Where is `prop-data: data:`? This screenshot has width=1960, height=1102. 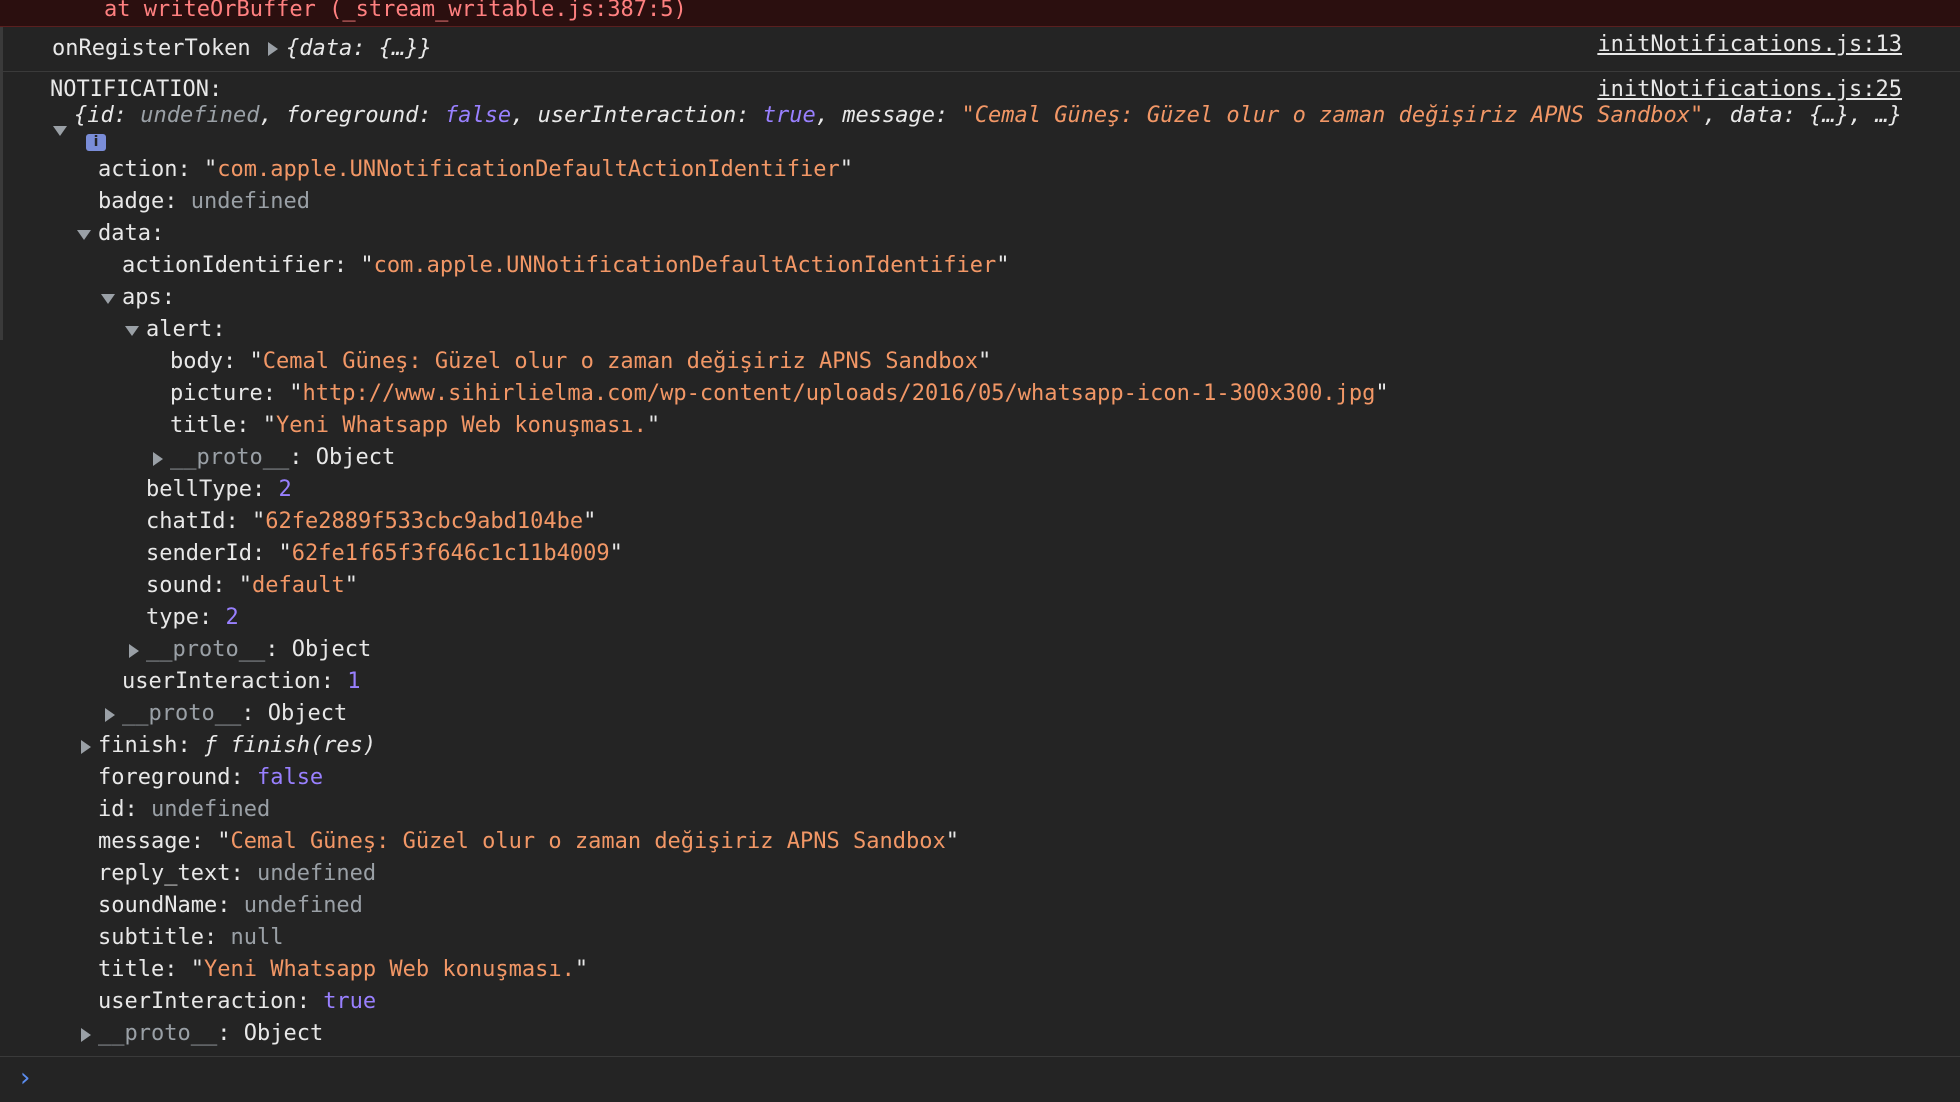
prop-data: data: is located at coordinates (131, 234).